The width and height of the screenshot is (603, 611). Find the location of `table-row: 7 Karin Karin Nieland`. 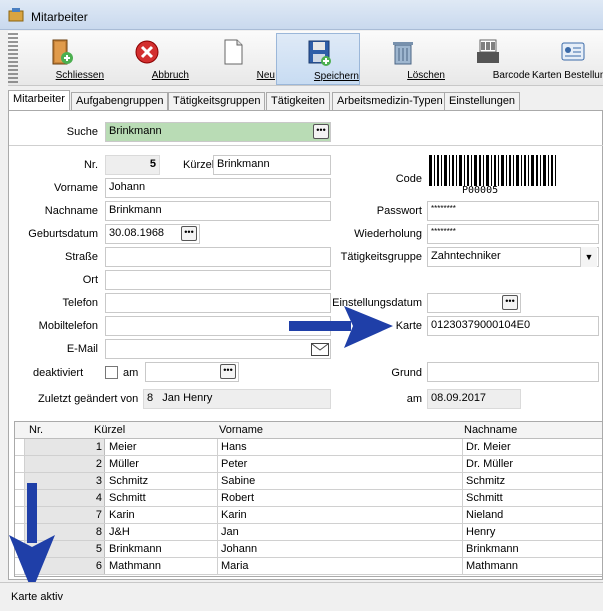

table-row: 7 Karin Karin Nieland is located at coordinates (308, 515).